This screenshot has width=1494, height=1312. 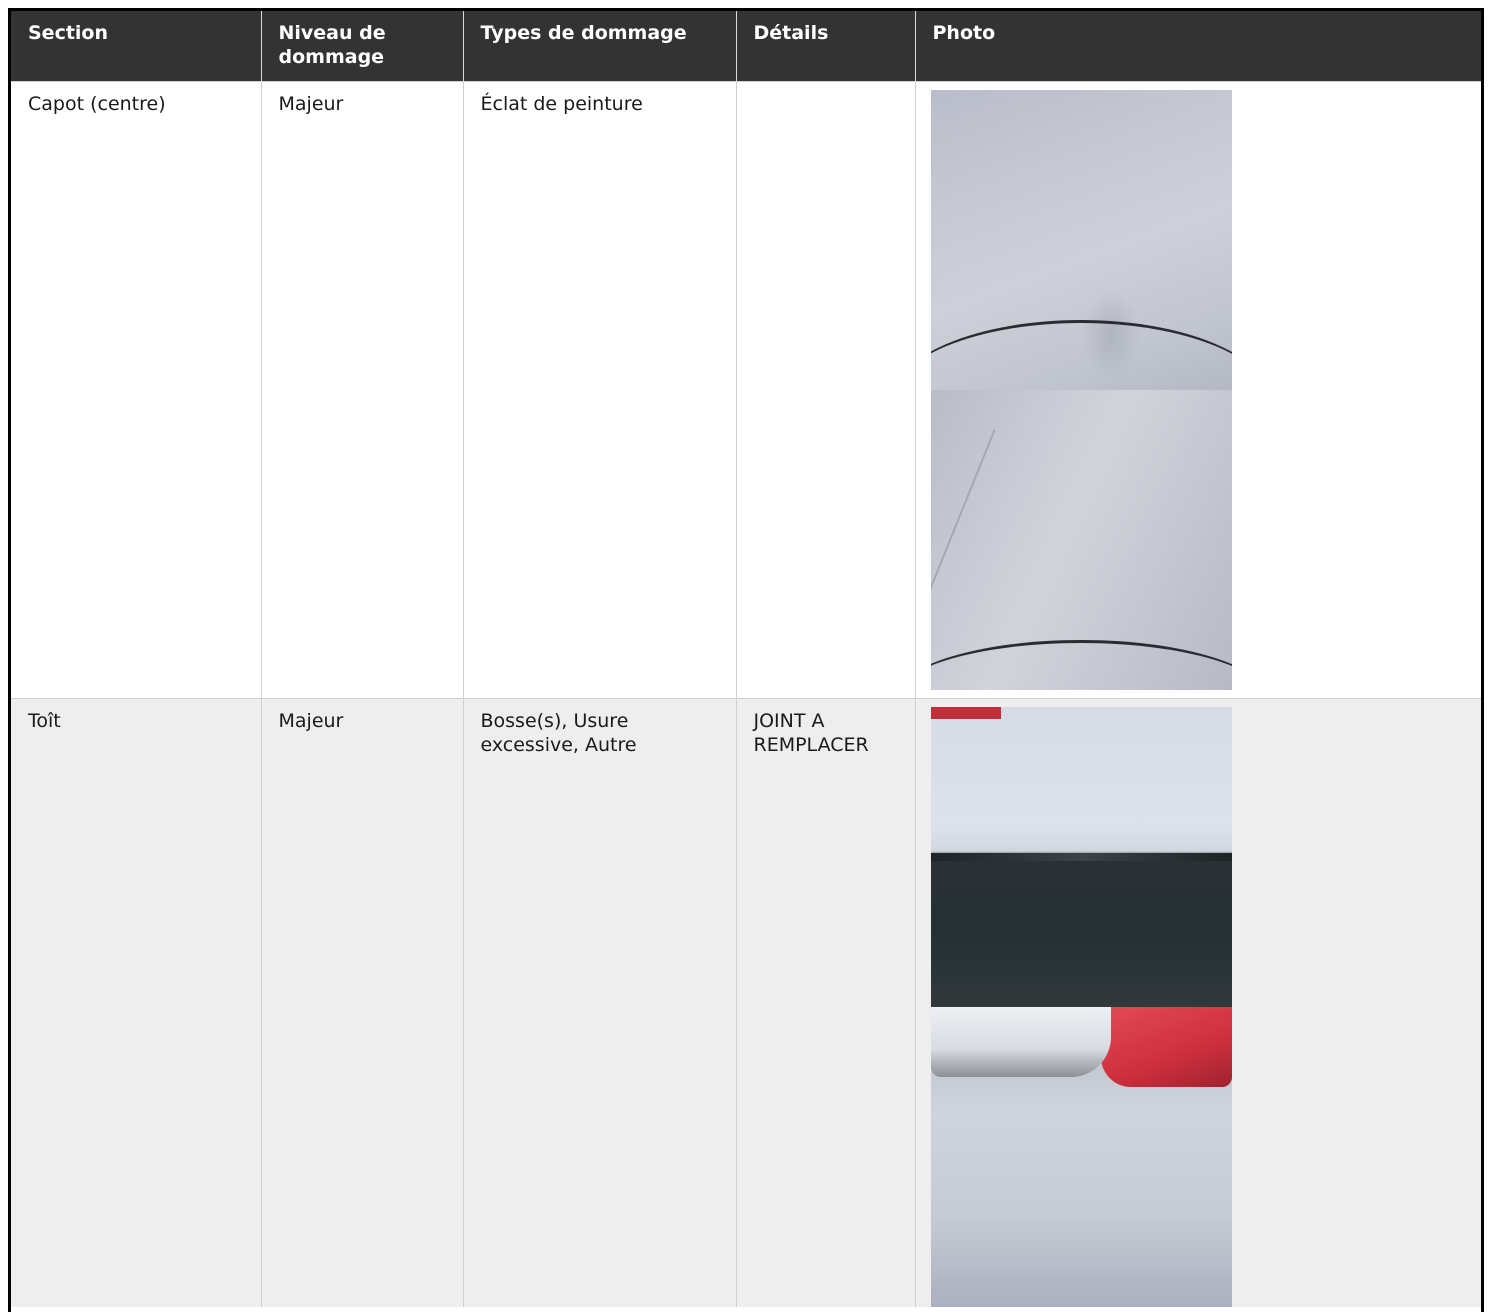 I want to click on cell-types: Bosse(s), Usure excessive, Autre, so click(x=599, y=1002).